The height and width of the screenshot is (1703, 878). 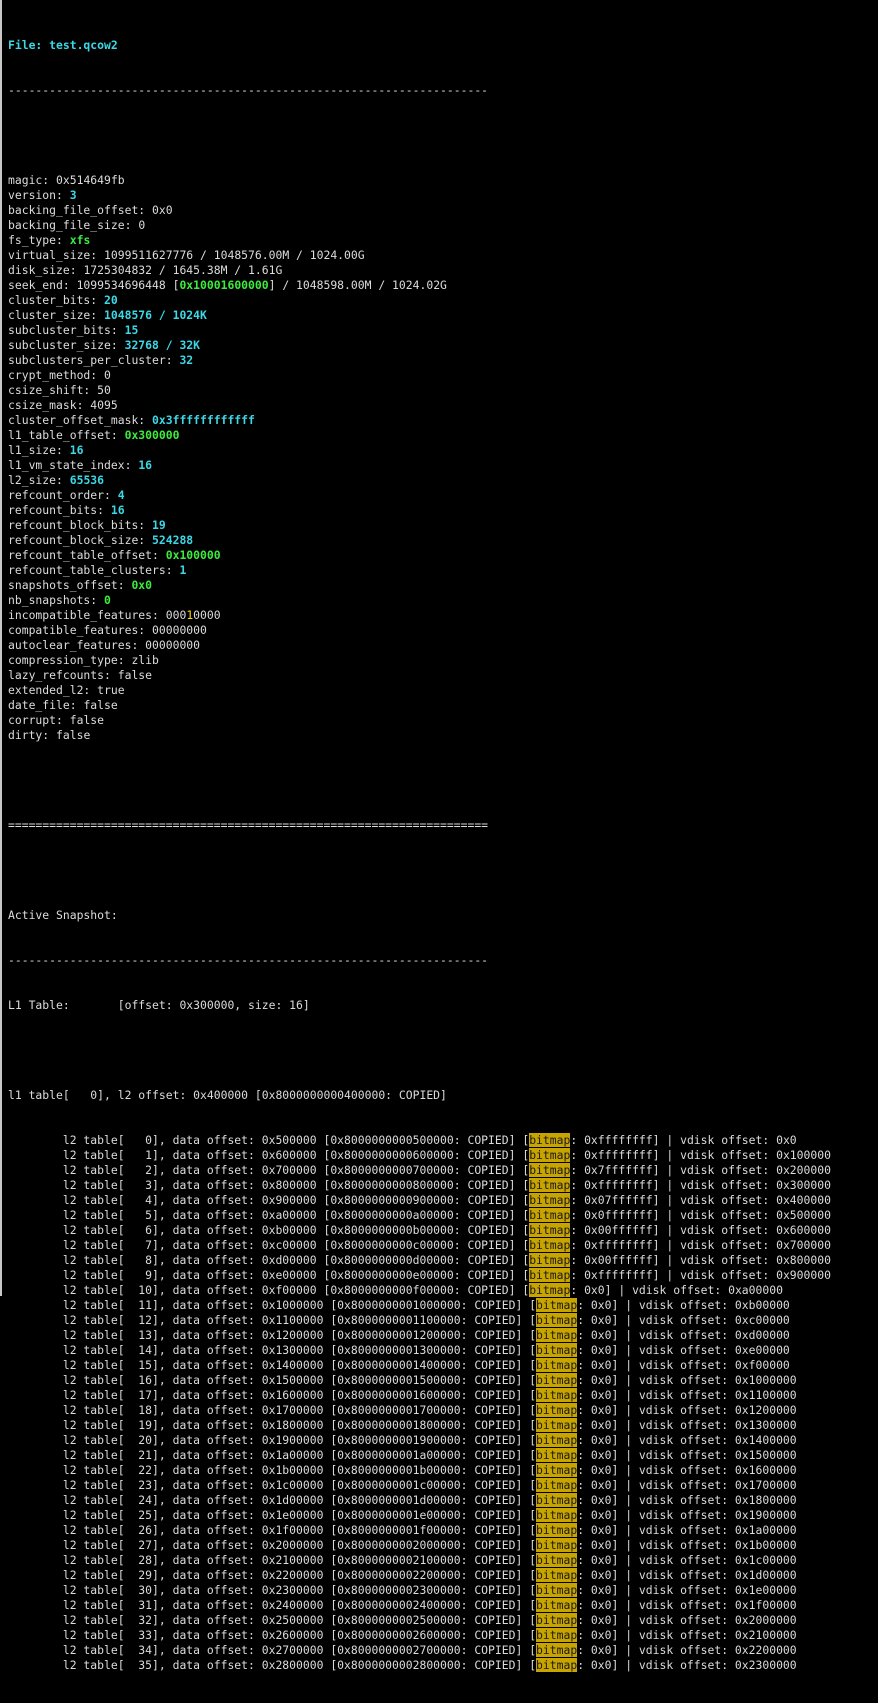 What do you see at coordinates (442, 585) in the screenshot?
I see `header-field-snapshots-offset: snapshots_offset: 0x0` at bounding box center [442, 585].